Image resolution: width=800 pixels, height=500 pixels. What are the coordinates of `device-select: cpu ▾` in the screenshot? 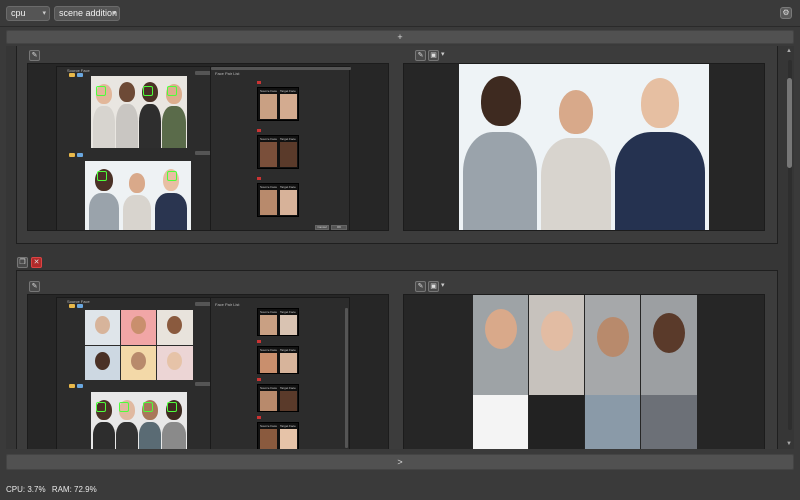 It's located at (28, 13).